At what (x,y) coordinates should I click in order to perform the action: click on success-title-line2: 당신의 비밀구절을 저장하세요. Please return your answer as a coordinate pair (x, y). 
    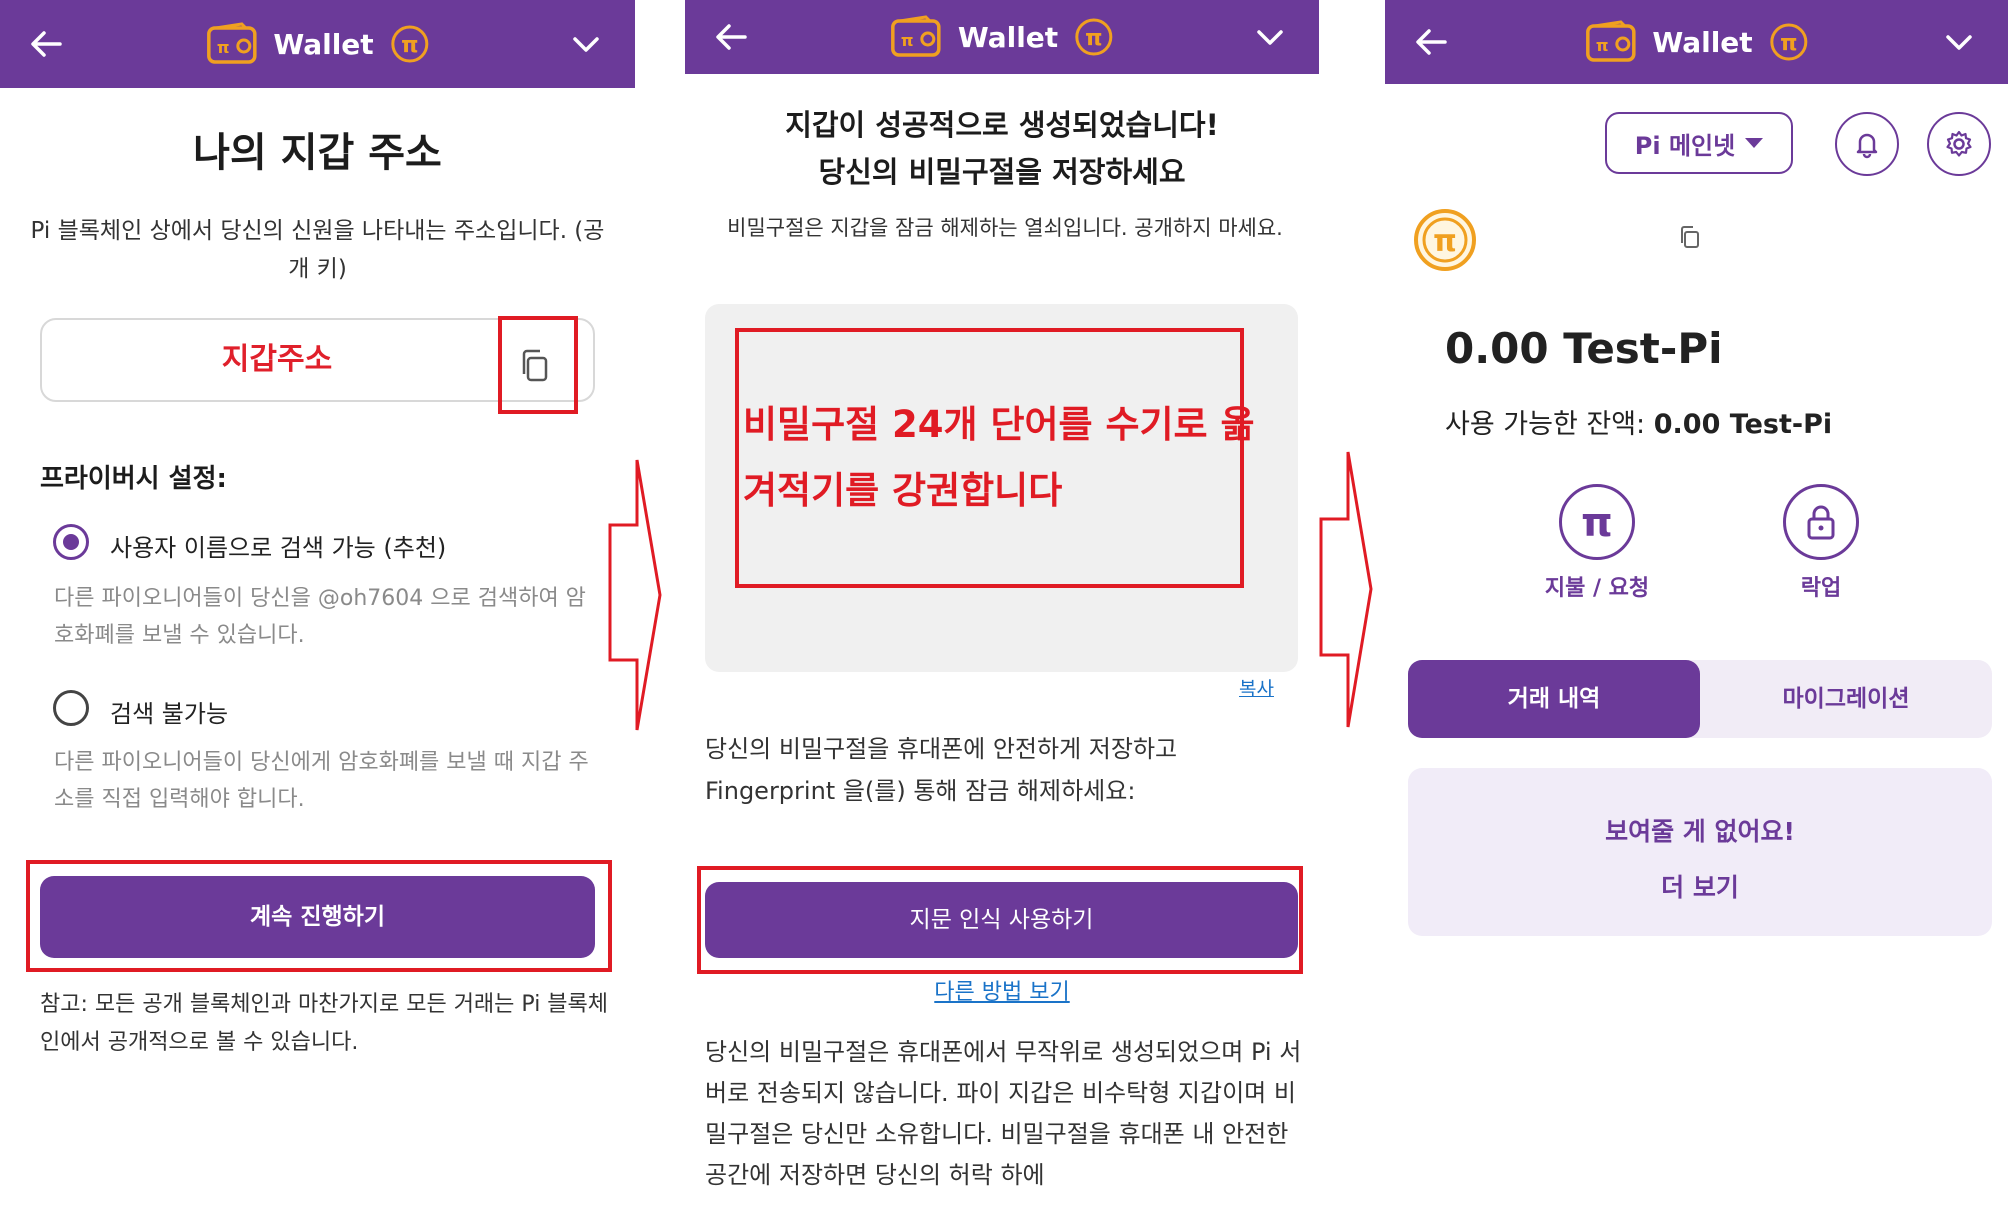
    Looking at the image, I should click on (1002, 172).